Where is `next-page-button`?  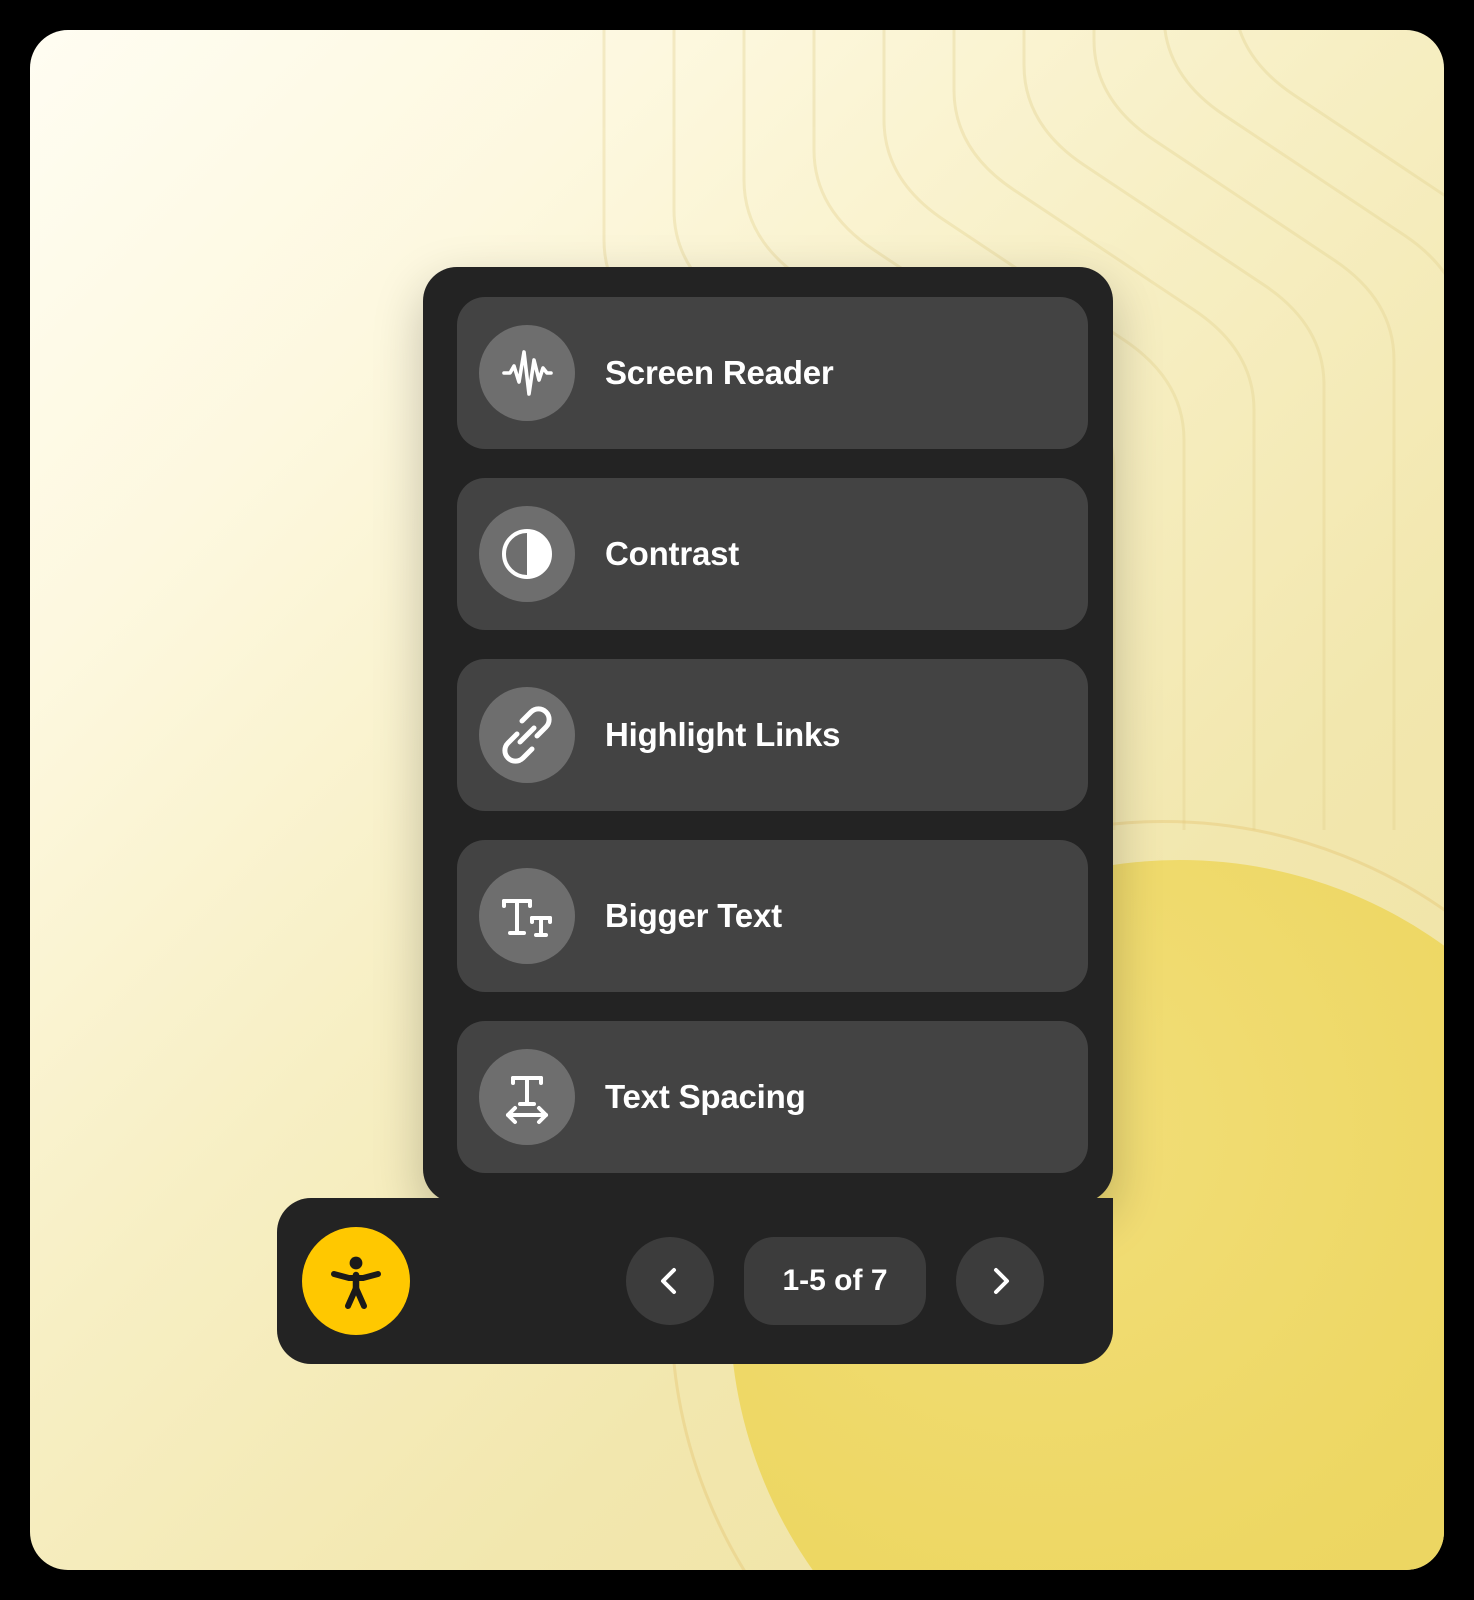 next-page-button is located at coordinates (1000, 1281).